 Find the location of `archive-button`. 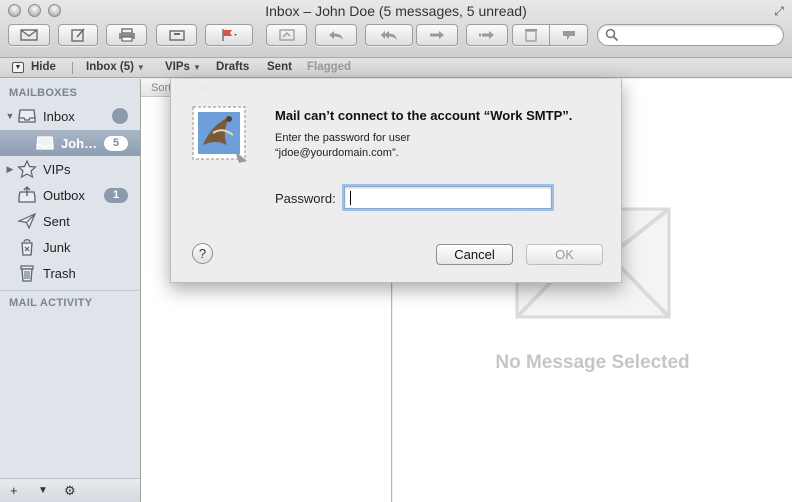

archive-button is located at coordinates (176, 35).